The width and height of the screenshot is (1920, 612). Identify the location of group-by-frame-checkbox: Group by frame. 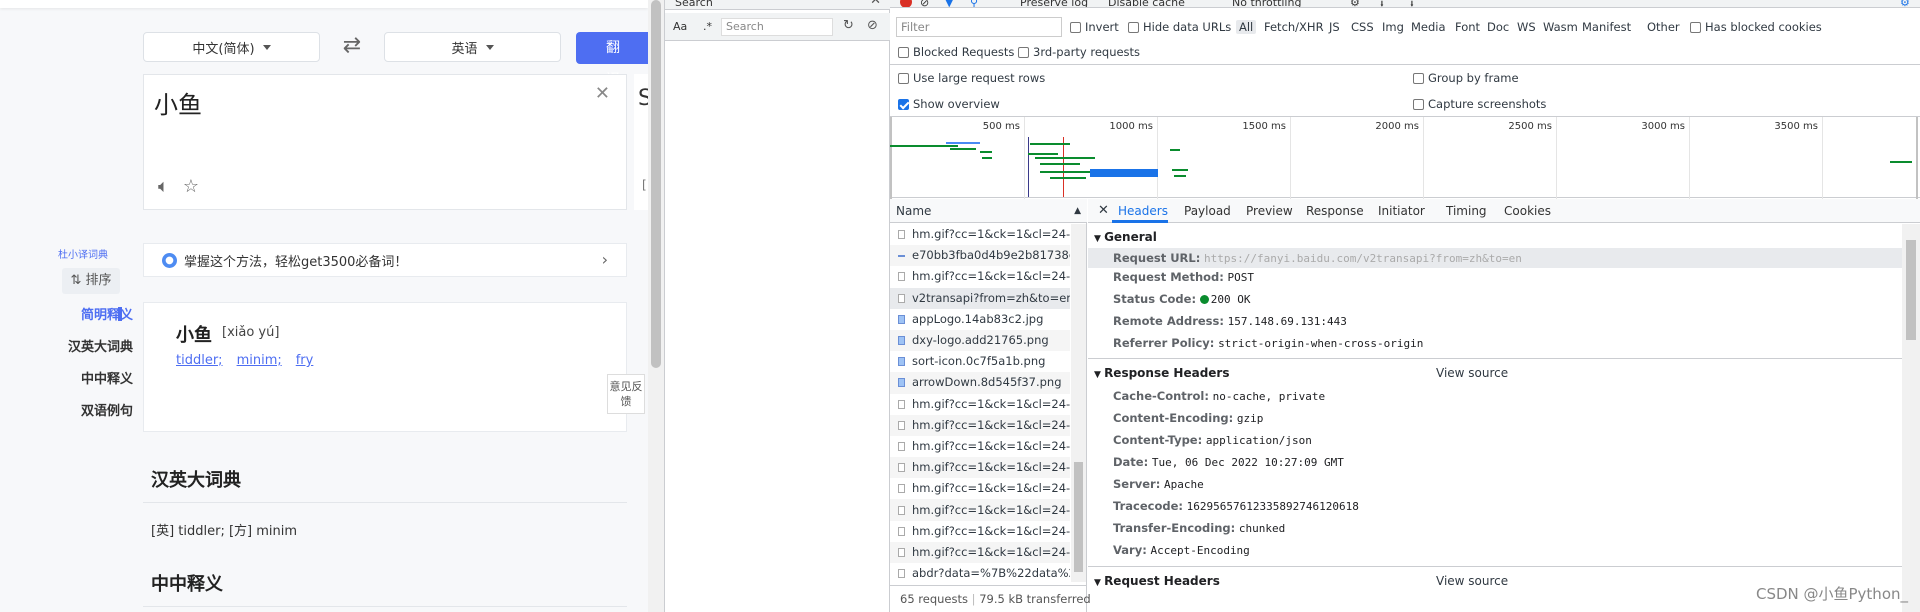
(1466, 78).